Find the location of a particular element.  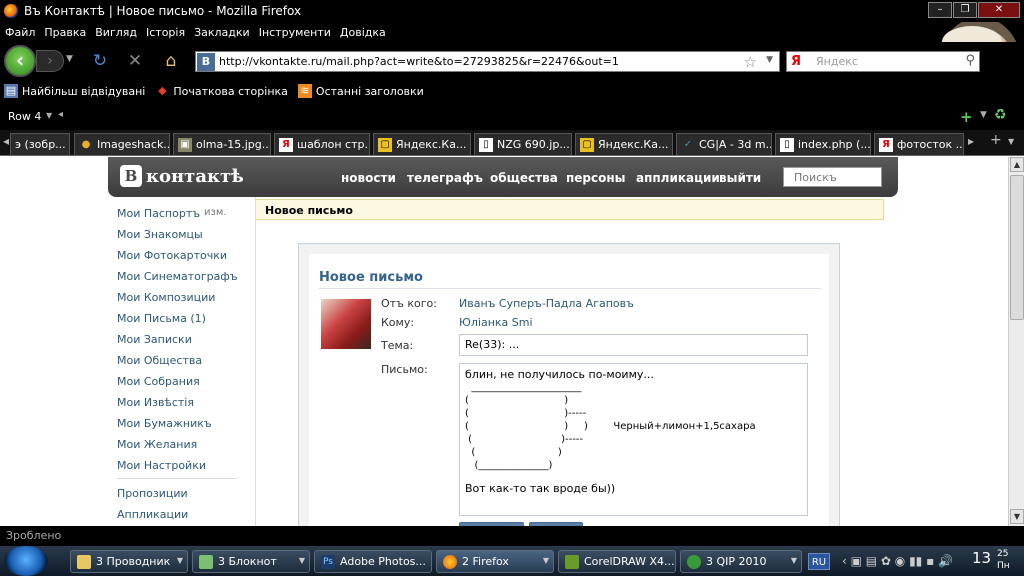

body-label: Письмо: is located at coordinates (404, 369).